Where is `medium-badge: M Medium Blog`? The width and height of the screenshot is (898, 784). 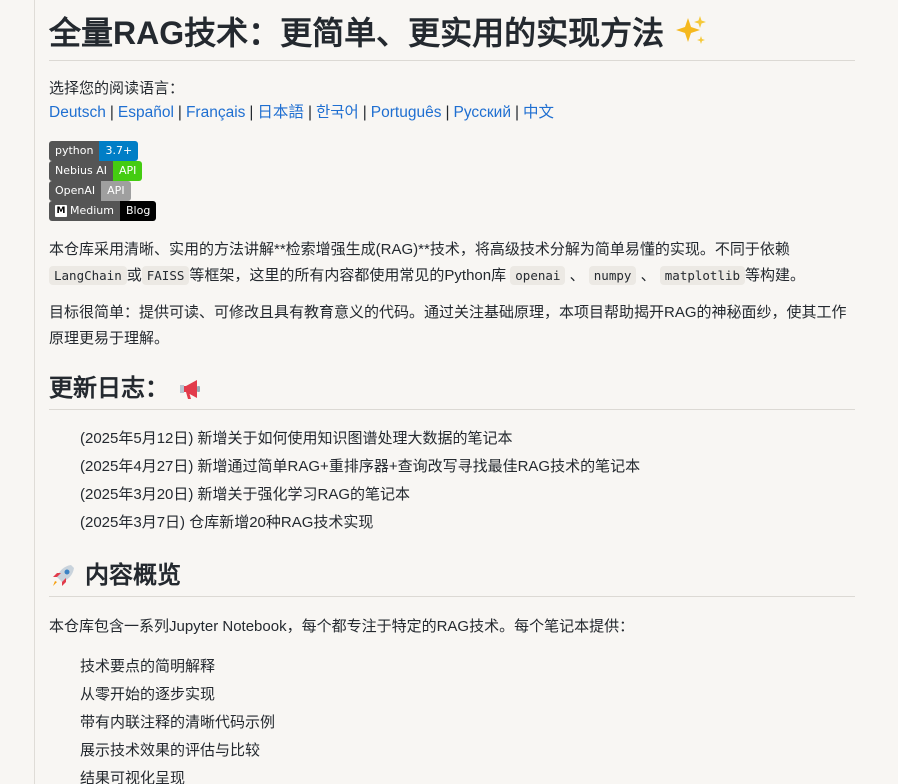
medium-badge: M Medium Blog is located at coordinates (103, 211).